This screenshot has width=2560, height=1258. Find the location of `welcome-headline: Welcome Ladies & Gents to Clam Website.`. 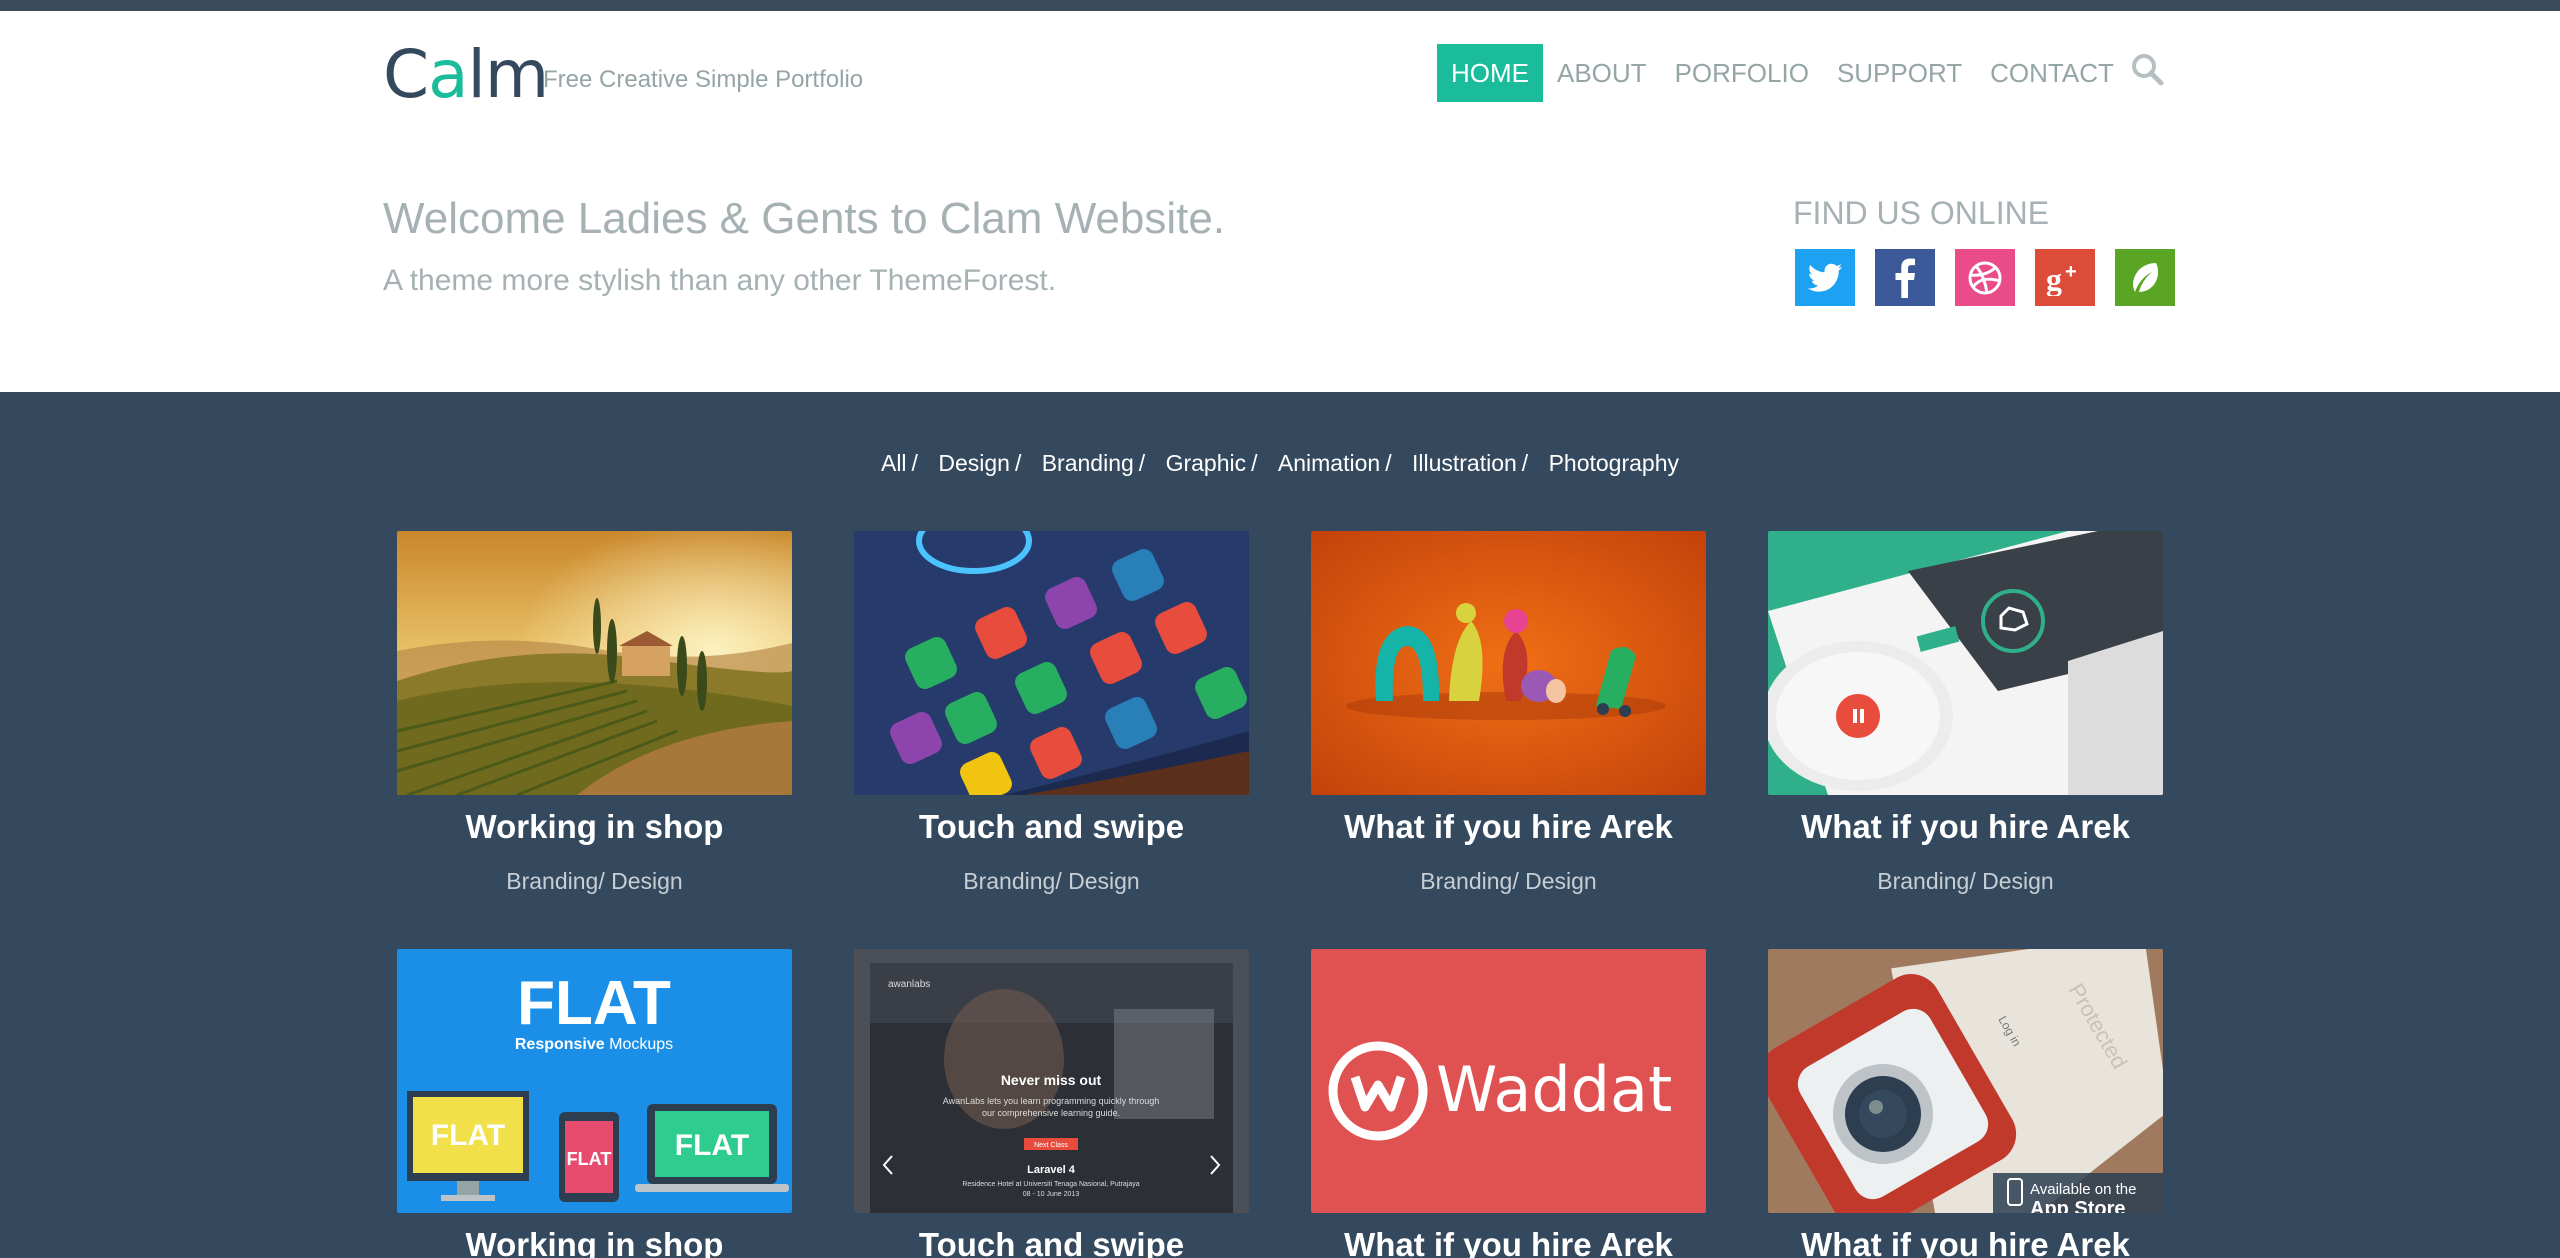

welcome-headline: Welcome Ladies & Gents to Clam Website. is located at coordinates (804, 218).